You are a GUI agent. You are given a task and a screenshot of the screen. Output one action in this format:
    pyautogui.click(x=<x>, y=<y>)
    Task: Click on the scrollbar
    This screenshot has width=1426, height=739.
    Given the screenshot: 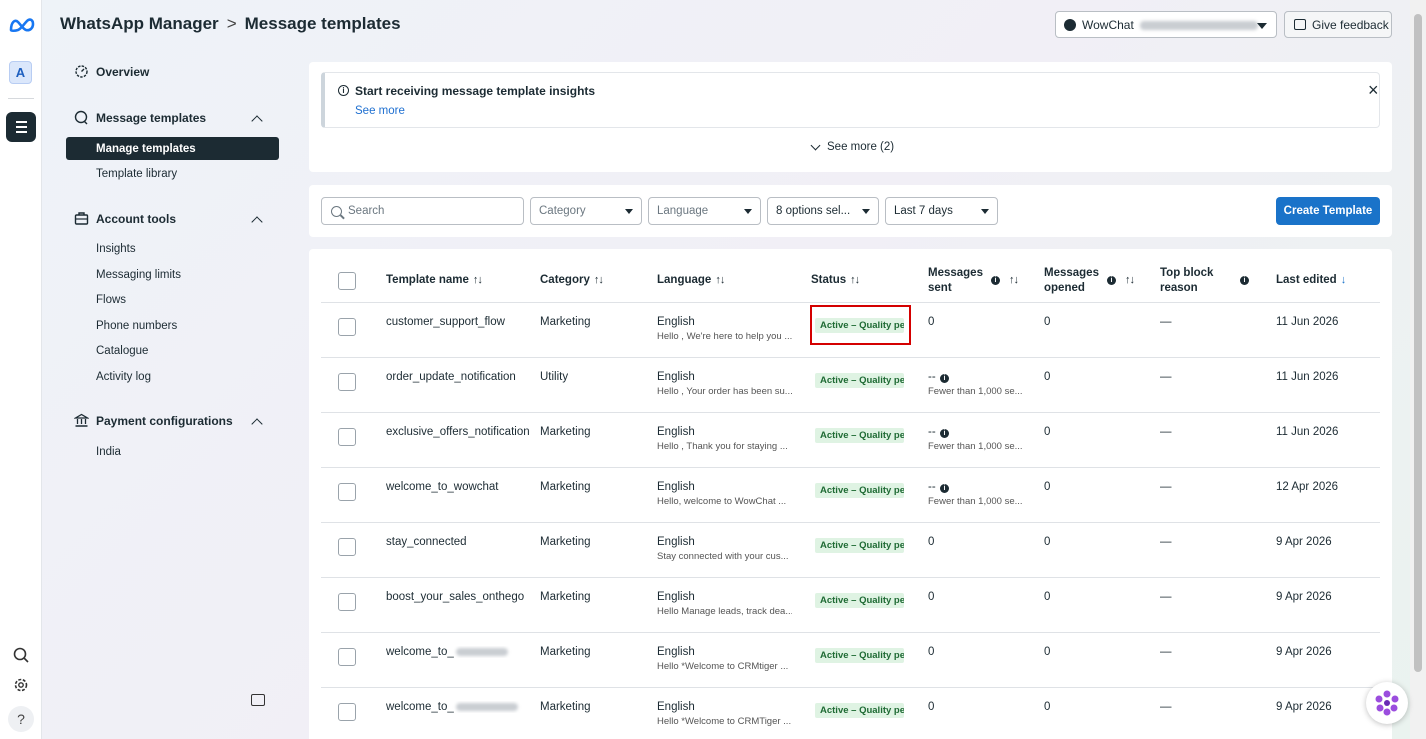 What is the action you would take?
    pyautogui.click(x=1418, y=369)
    